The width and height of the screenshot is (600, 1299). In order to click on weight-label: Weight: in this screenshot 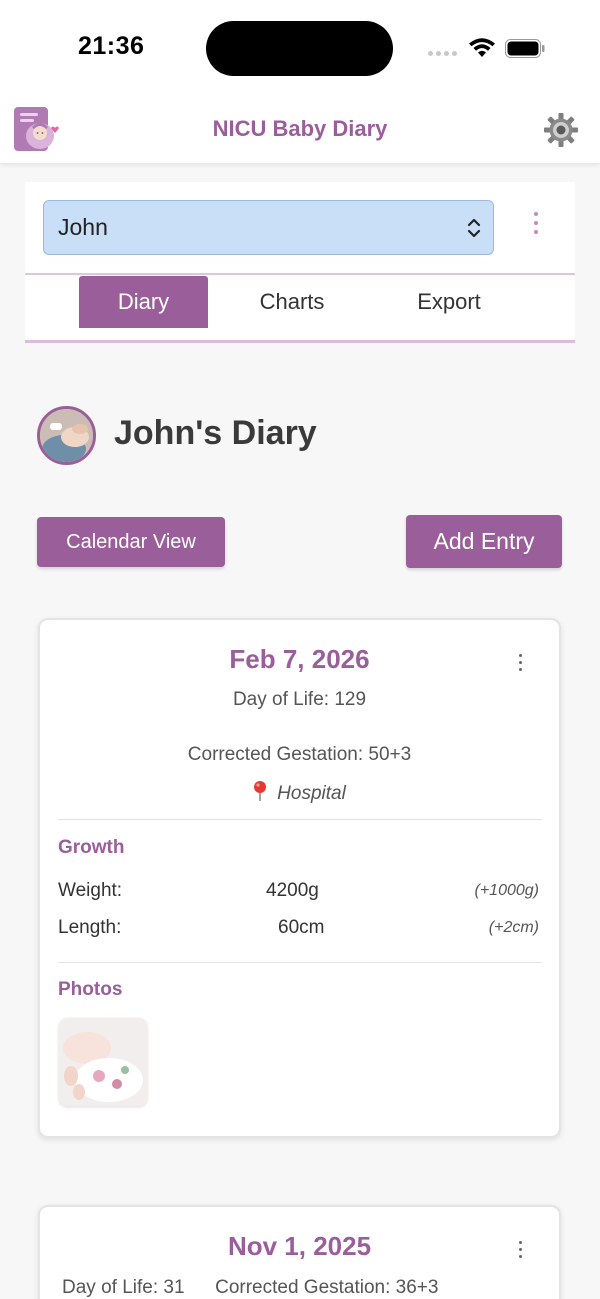, I will do `click(90, 890)`.